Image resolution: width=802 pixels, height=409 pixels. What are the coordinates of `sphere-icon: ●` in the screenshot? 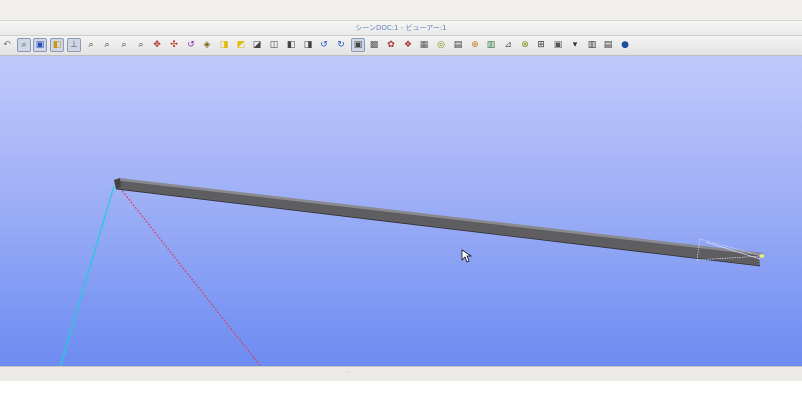 It's located at (625, 45).